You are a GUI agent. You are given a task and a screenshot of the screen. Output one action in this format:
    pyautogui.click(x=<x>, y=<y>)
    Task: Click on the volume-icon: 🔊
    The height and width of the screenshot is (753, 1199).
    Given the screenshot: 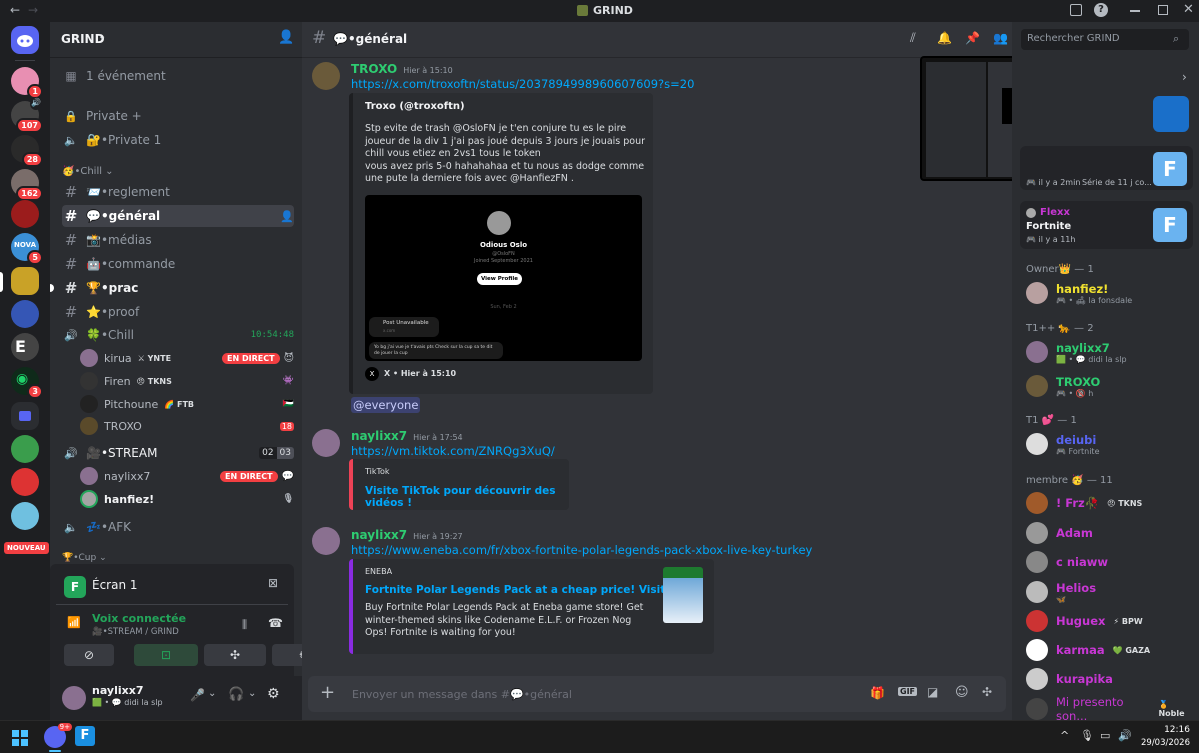 What is the action you would take?
    pyautogui.click(x=1125, y=735)
    